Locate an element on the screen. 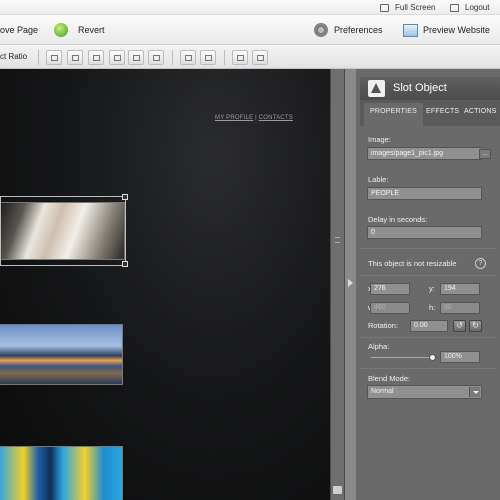 The image size is (500, 500). eye-icon is located at coordinates (260, 58).